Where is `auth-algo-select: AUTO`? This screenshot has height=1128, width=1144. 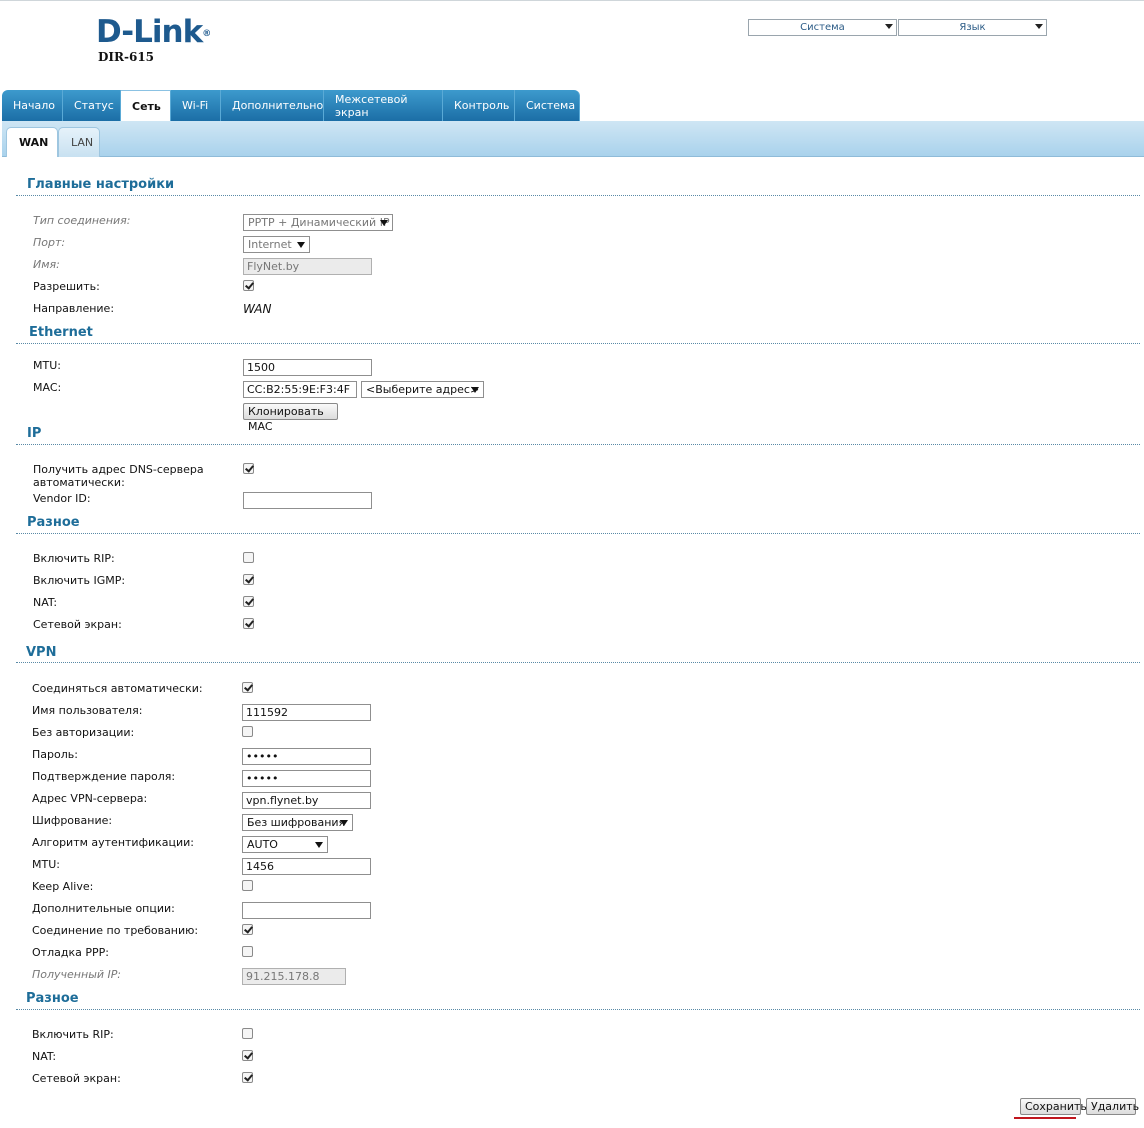 auth-algo-select: AUTO is located at coordinates (285, 844).